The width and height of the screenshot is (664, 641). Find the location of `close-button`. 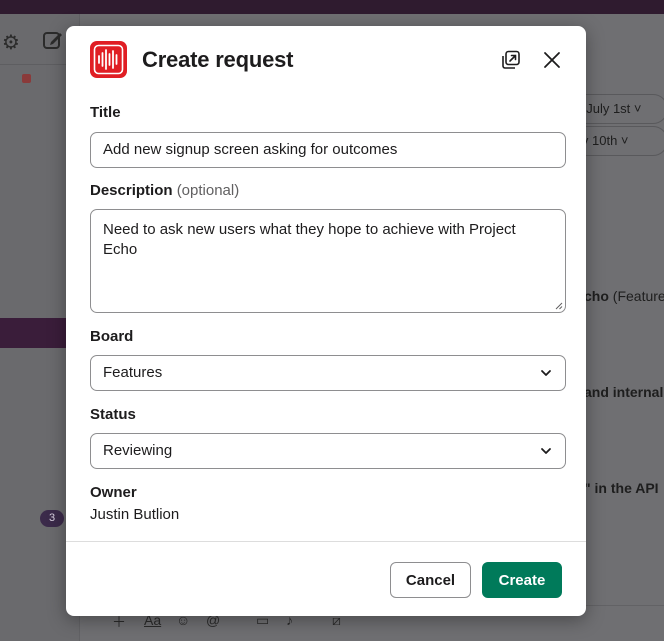

close-button is located at coordinates (552, 60).